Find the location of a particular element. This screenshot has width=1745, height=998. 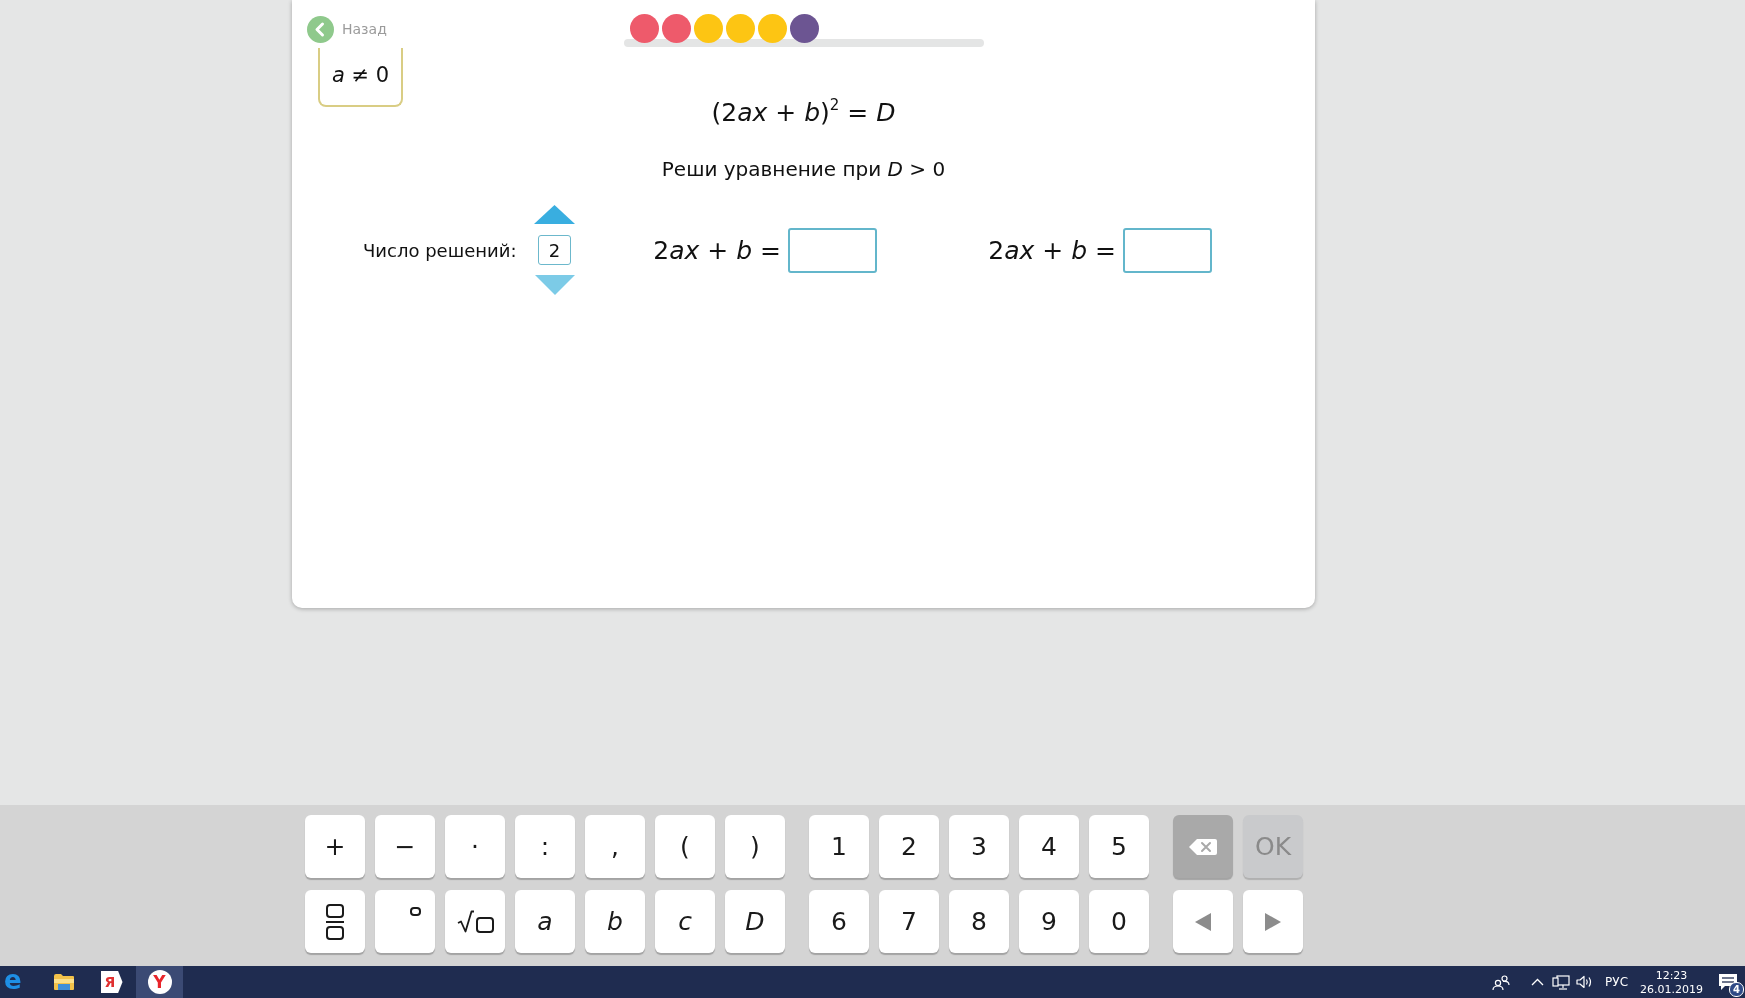

keyboard-key: − is located at coordinates (405, 846).